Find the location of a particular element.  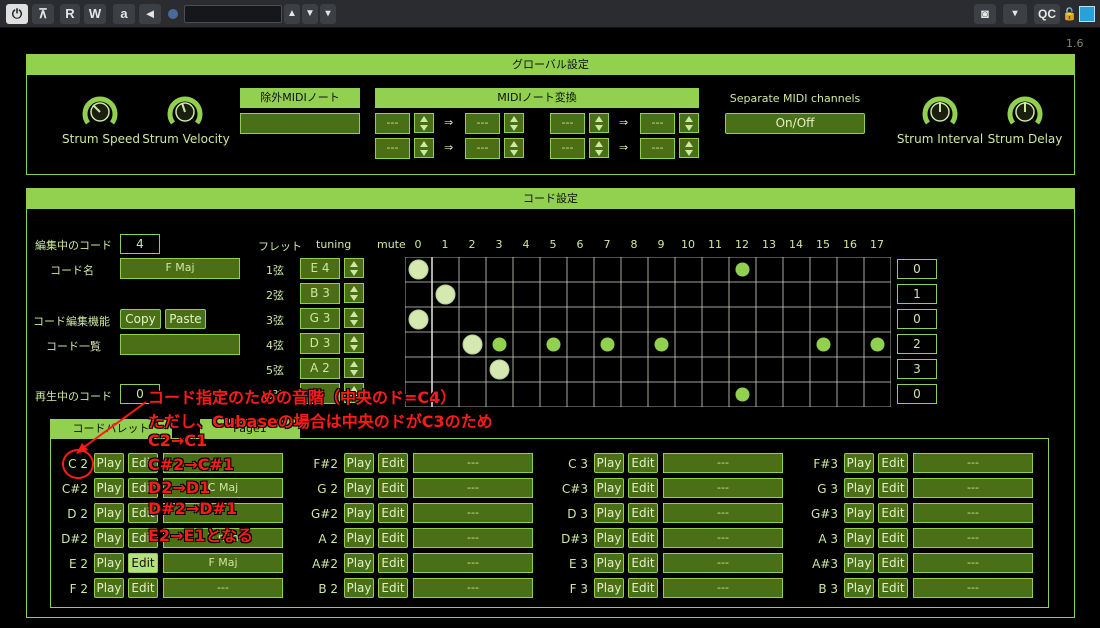

lock-icon: 🔓 is located at coordinates (1069, 14).